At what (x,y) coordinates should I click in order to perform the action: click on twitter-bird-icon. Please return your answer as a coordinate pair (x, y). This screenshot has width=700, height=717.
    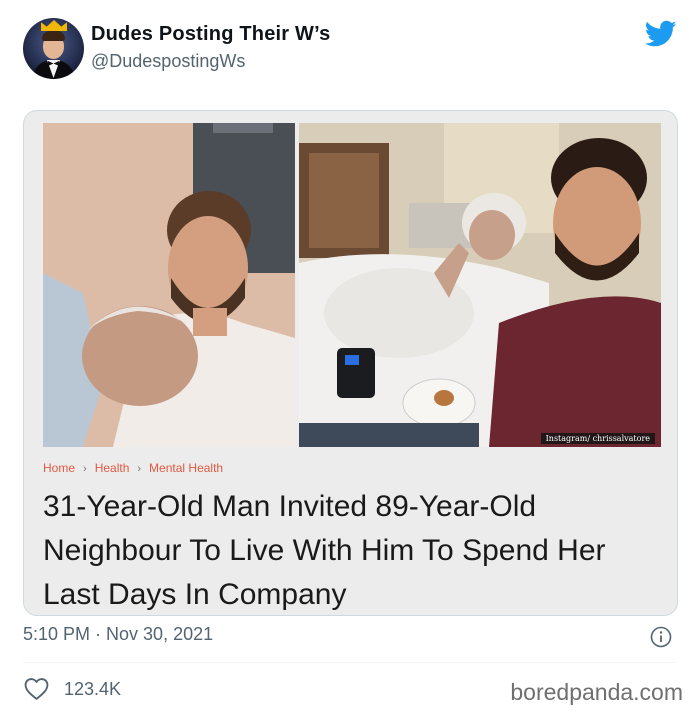
    Looking at the image, I should click on (661, 34).